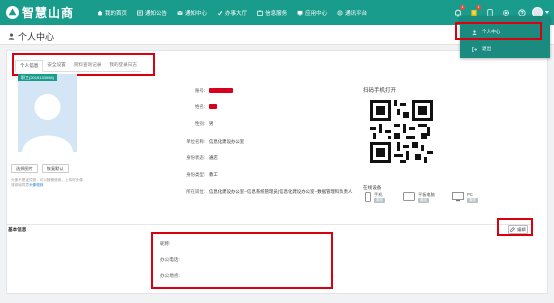 Image resolution: width=554 pixels, height=303 pixels. Describe the element at coordinates (300, 13) in the screenshot. I see `app-center-icon` at that location.